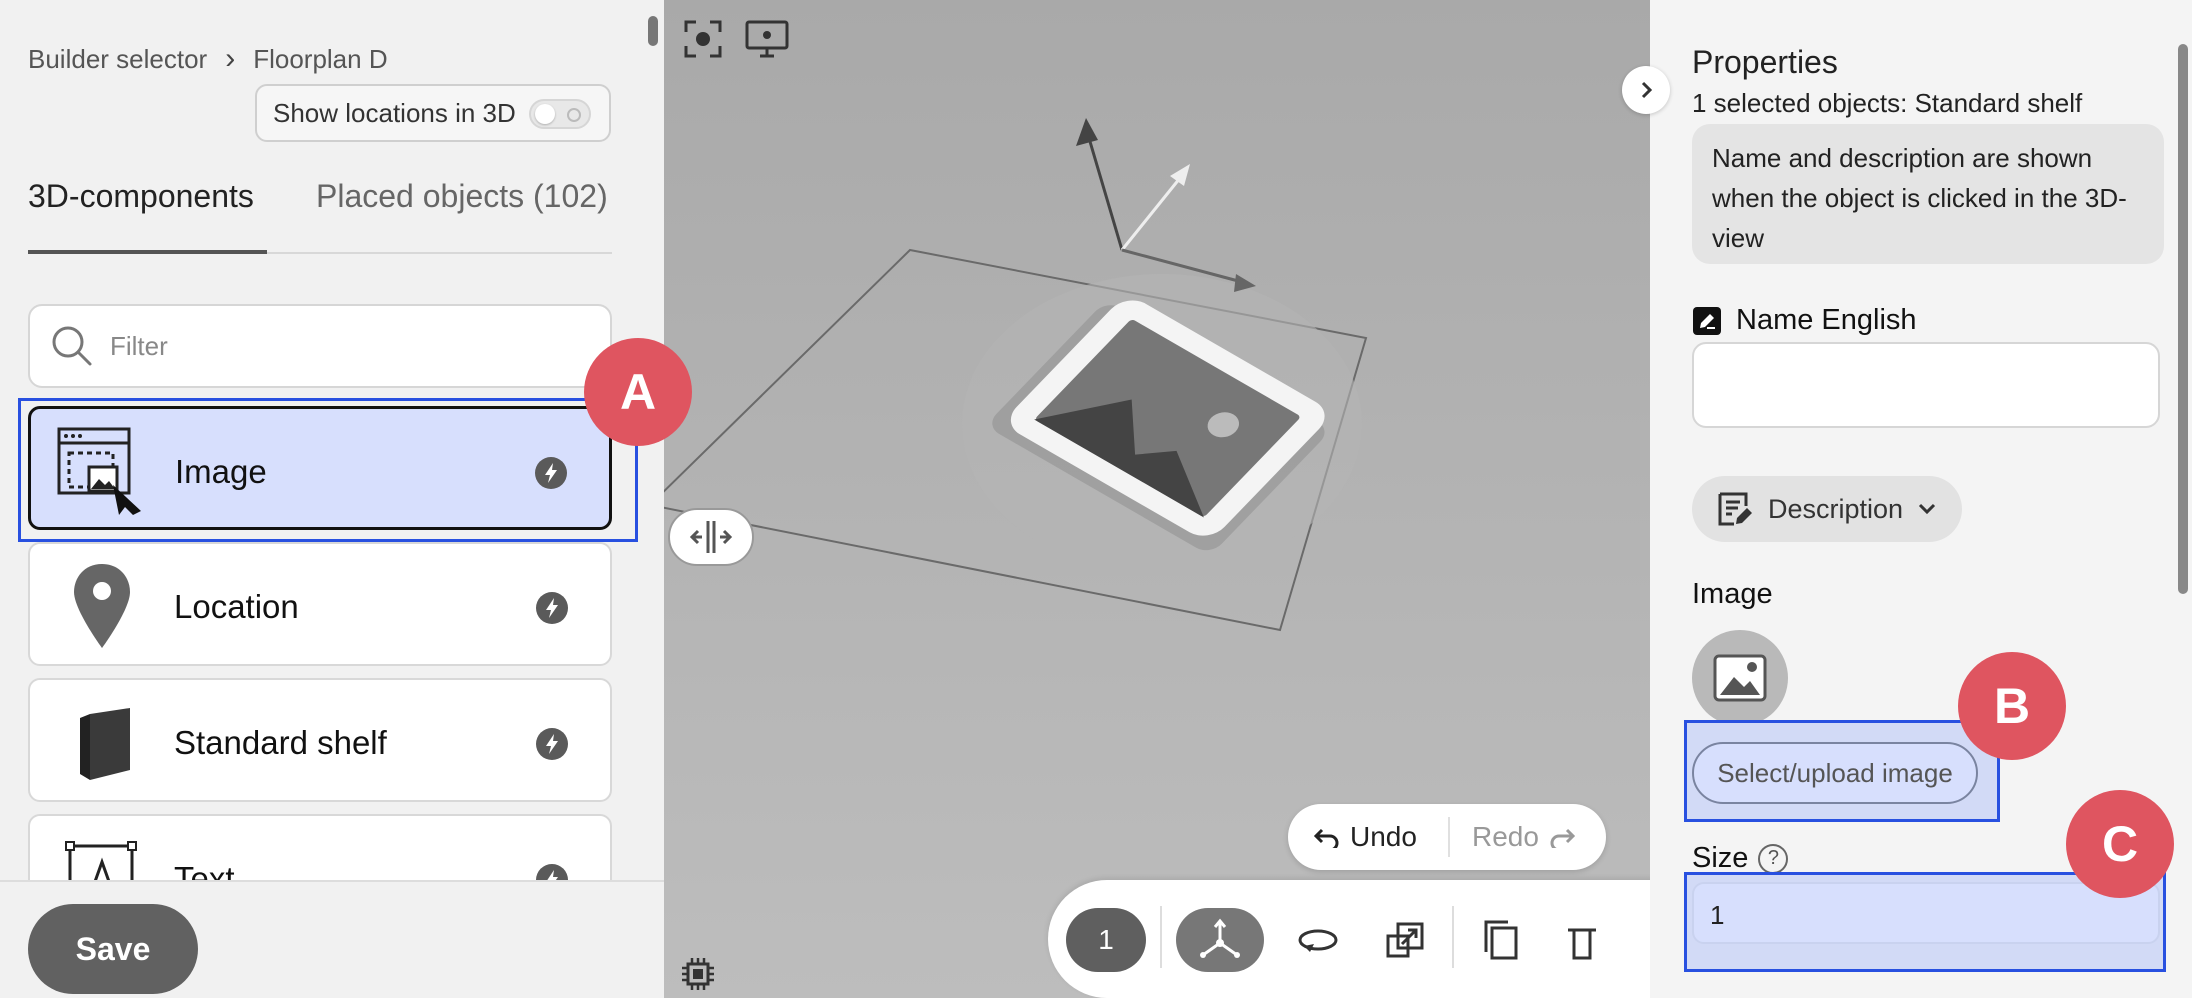 The width and height of the screenshot is (2192, 998). I want to click on tab-placed-objects: Placed objects (102), so click(462, 196).